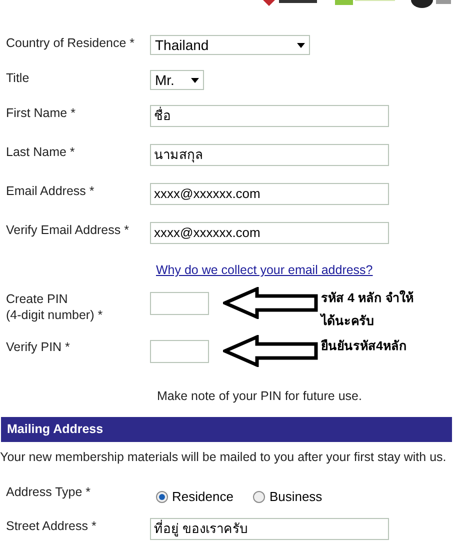 Image resolution: width=453 pixels, height=556 pixels. What do you see at coordinates (259, 396) in the screenshot?
I see `pin-hint: Make note of your PIN for future use.` at bounding box center [259, 396].